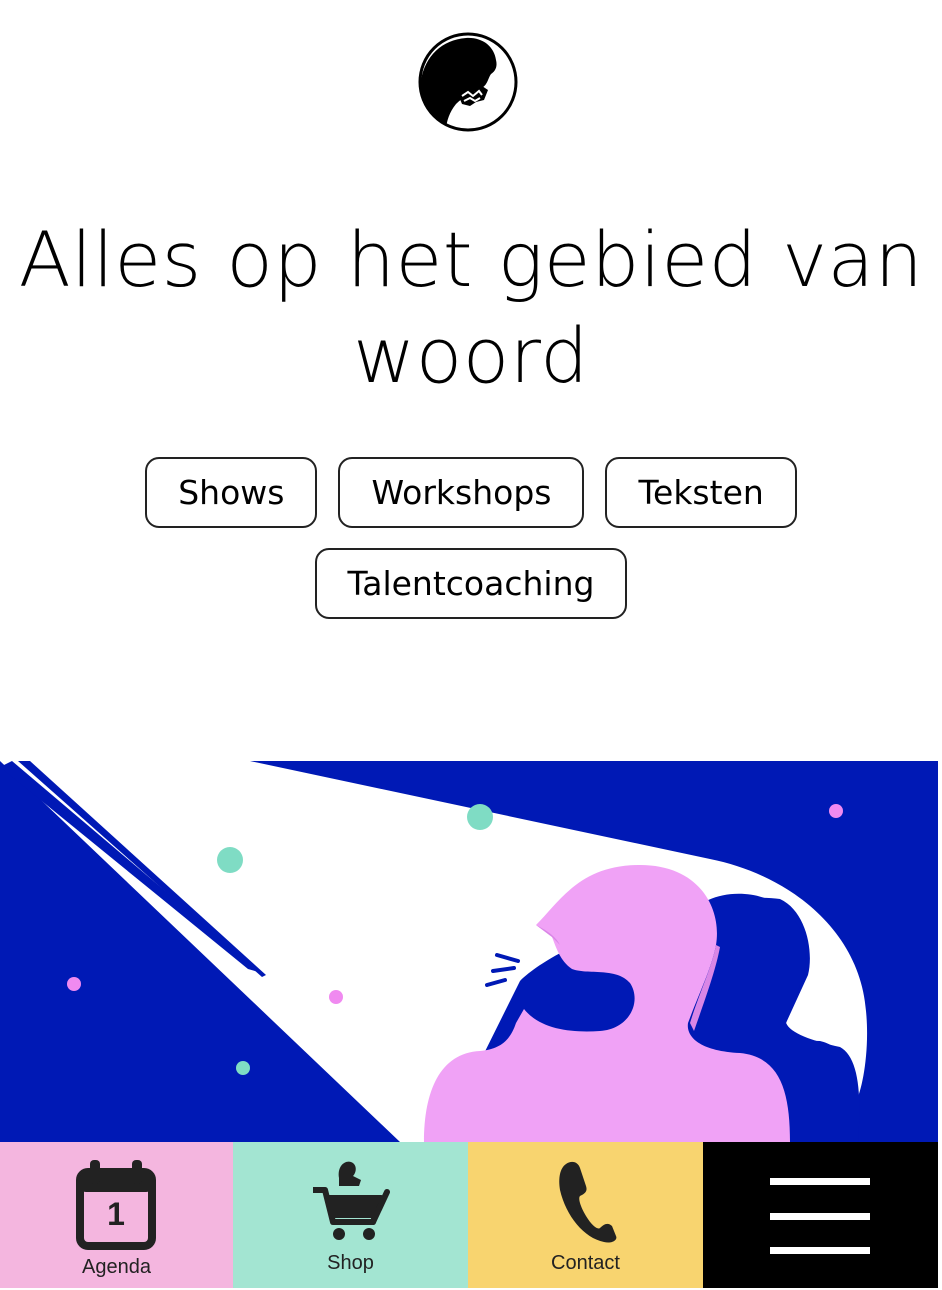  What do you see at coordinates (352, 1204) in the screenshot?
I see `shopping-cart-icon` at bounding box center [352, 1204].